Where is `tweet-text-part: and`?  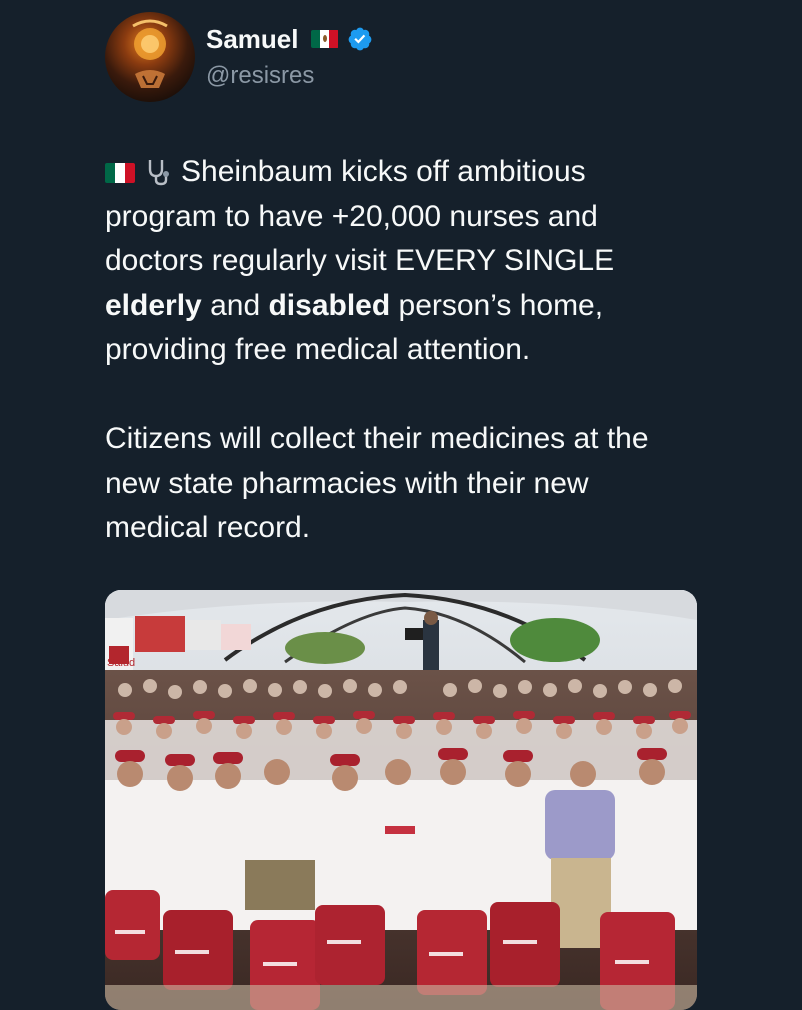 tweet-text-part: and is located at coordinates (235, 305).